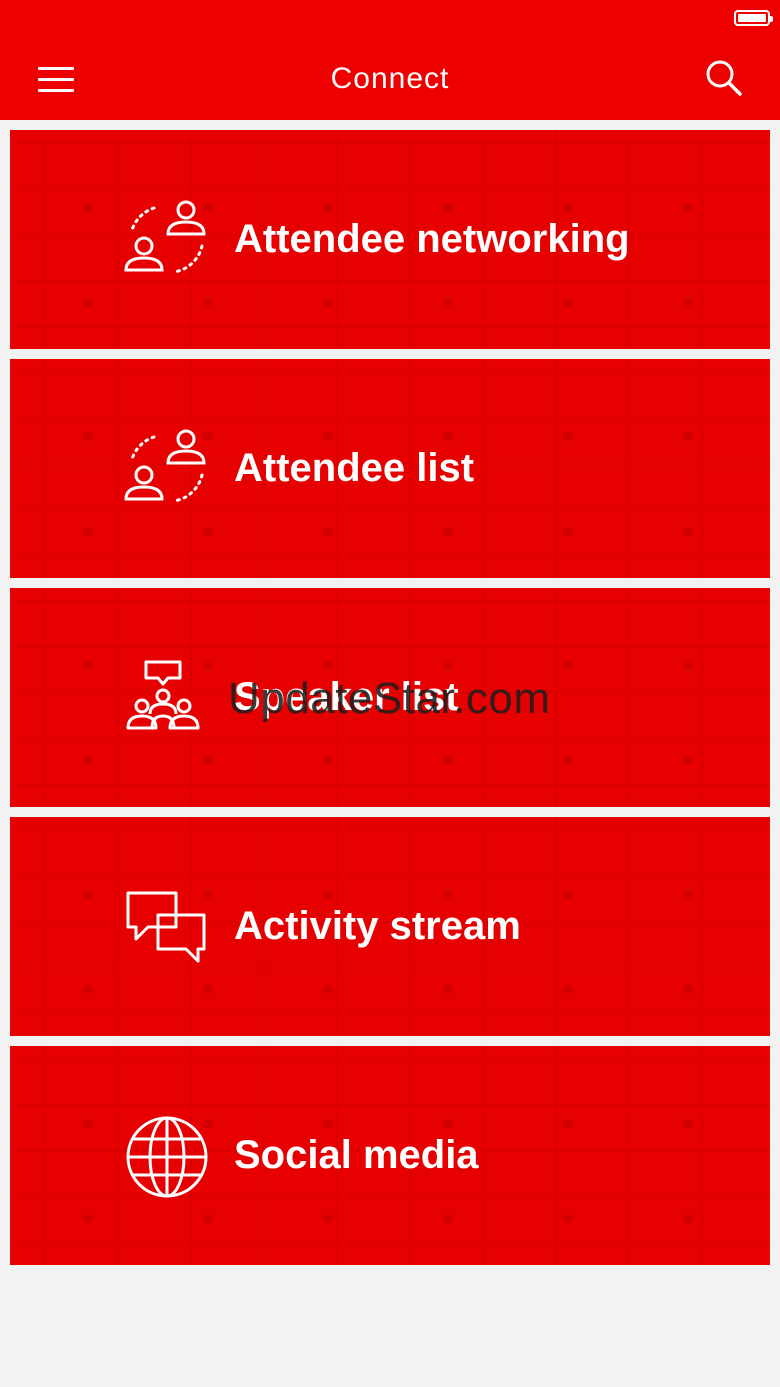 The image size is (780, 1387). Describe the element at coordinates (724, 78) in the screenshot. I see `search-icon` at that location.